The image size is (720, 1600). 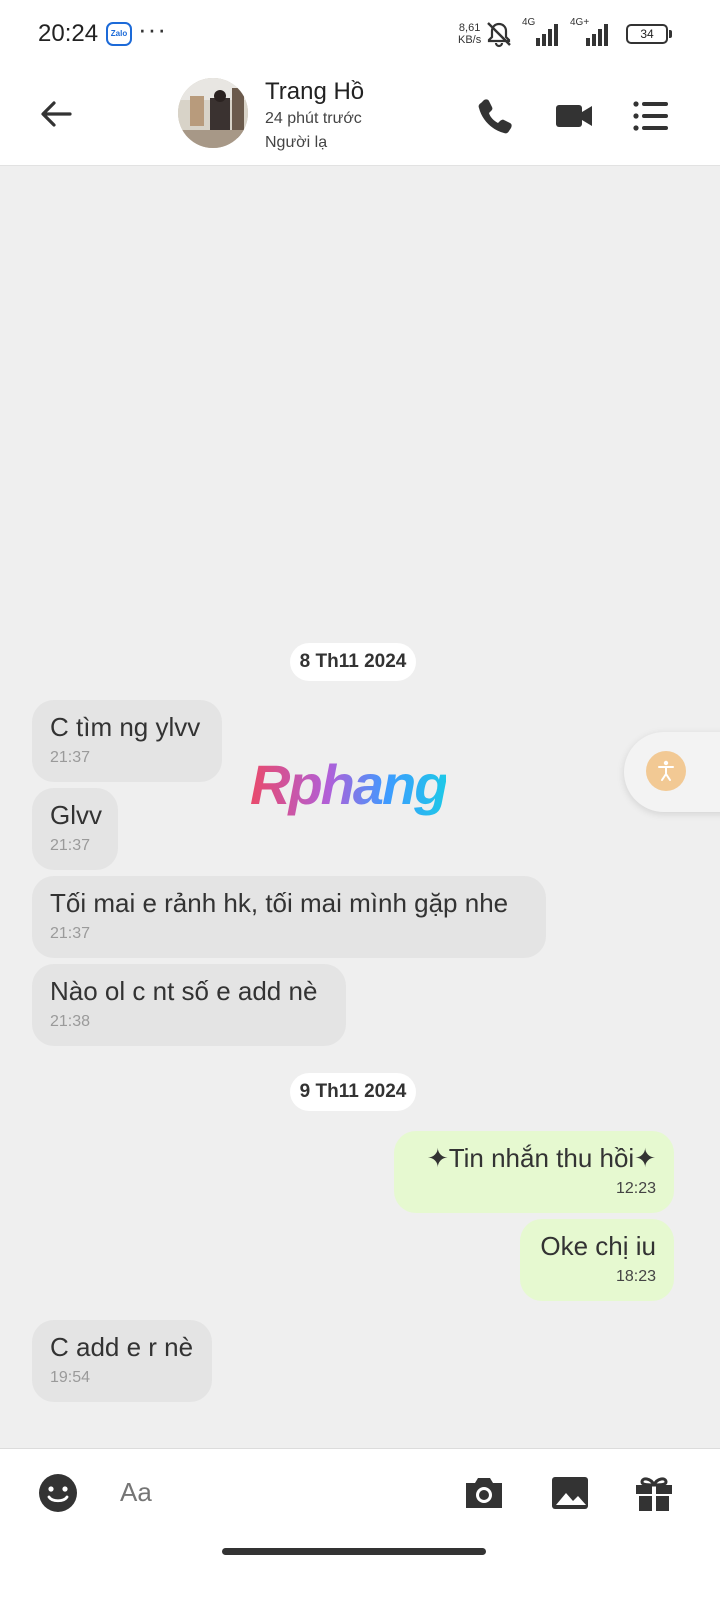 What do you see at coordinates (574, 116) in the screenshot?
I see `video-call-icon` at bounding box center [574, 116].